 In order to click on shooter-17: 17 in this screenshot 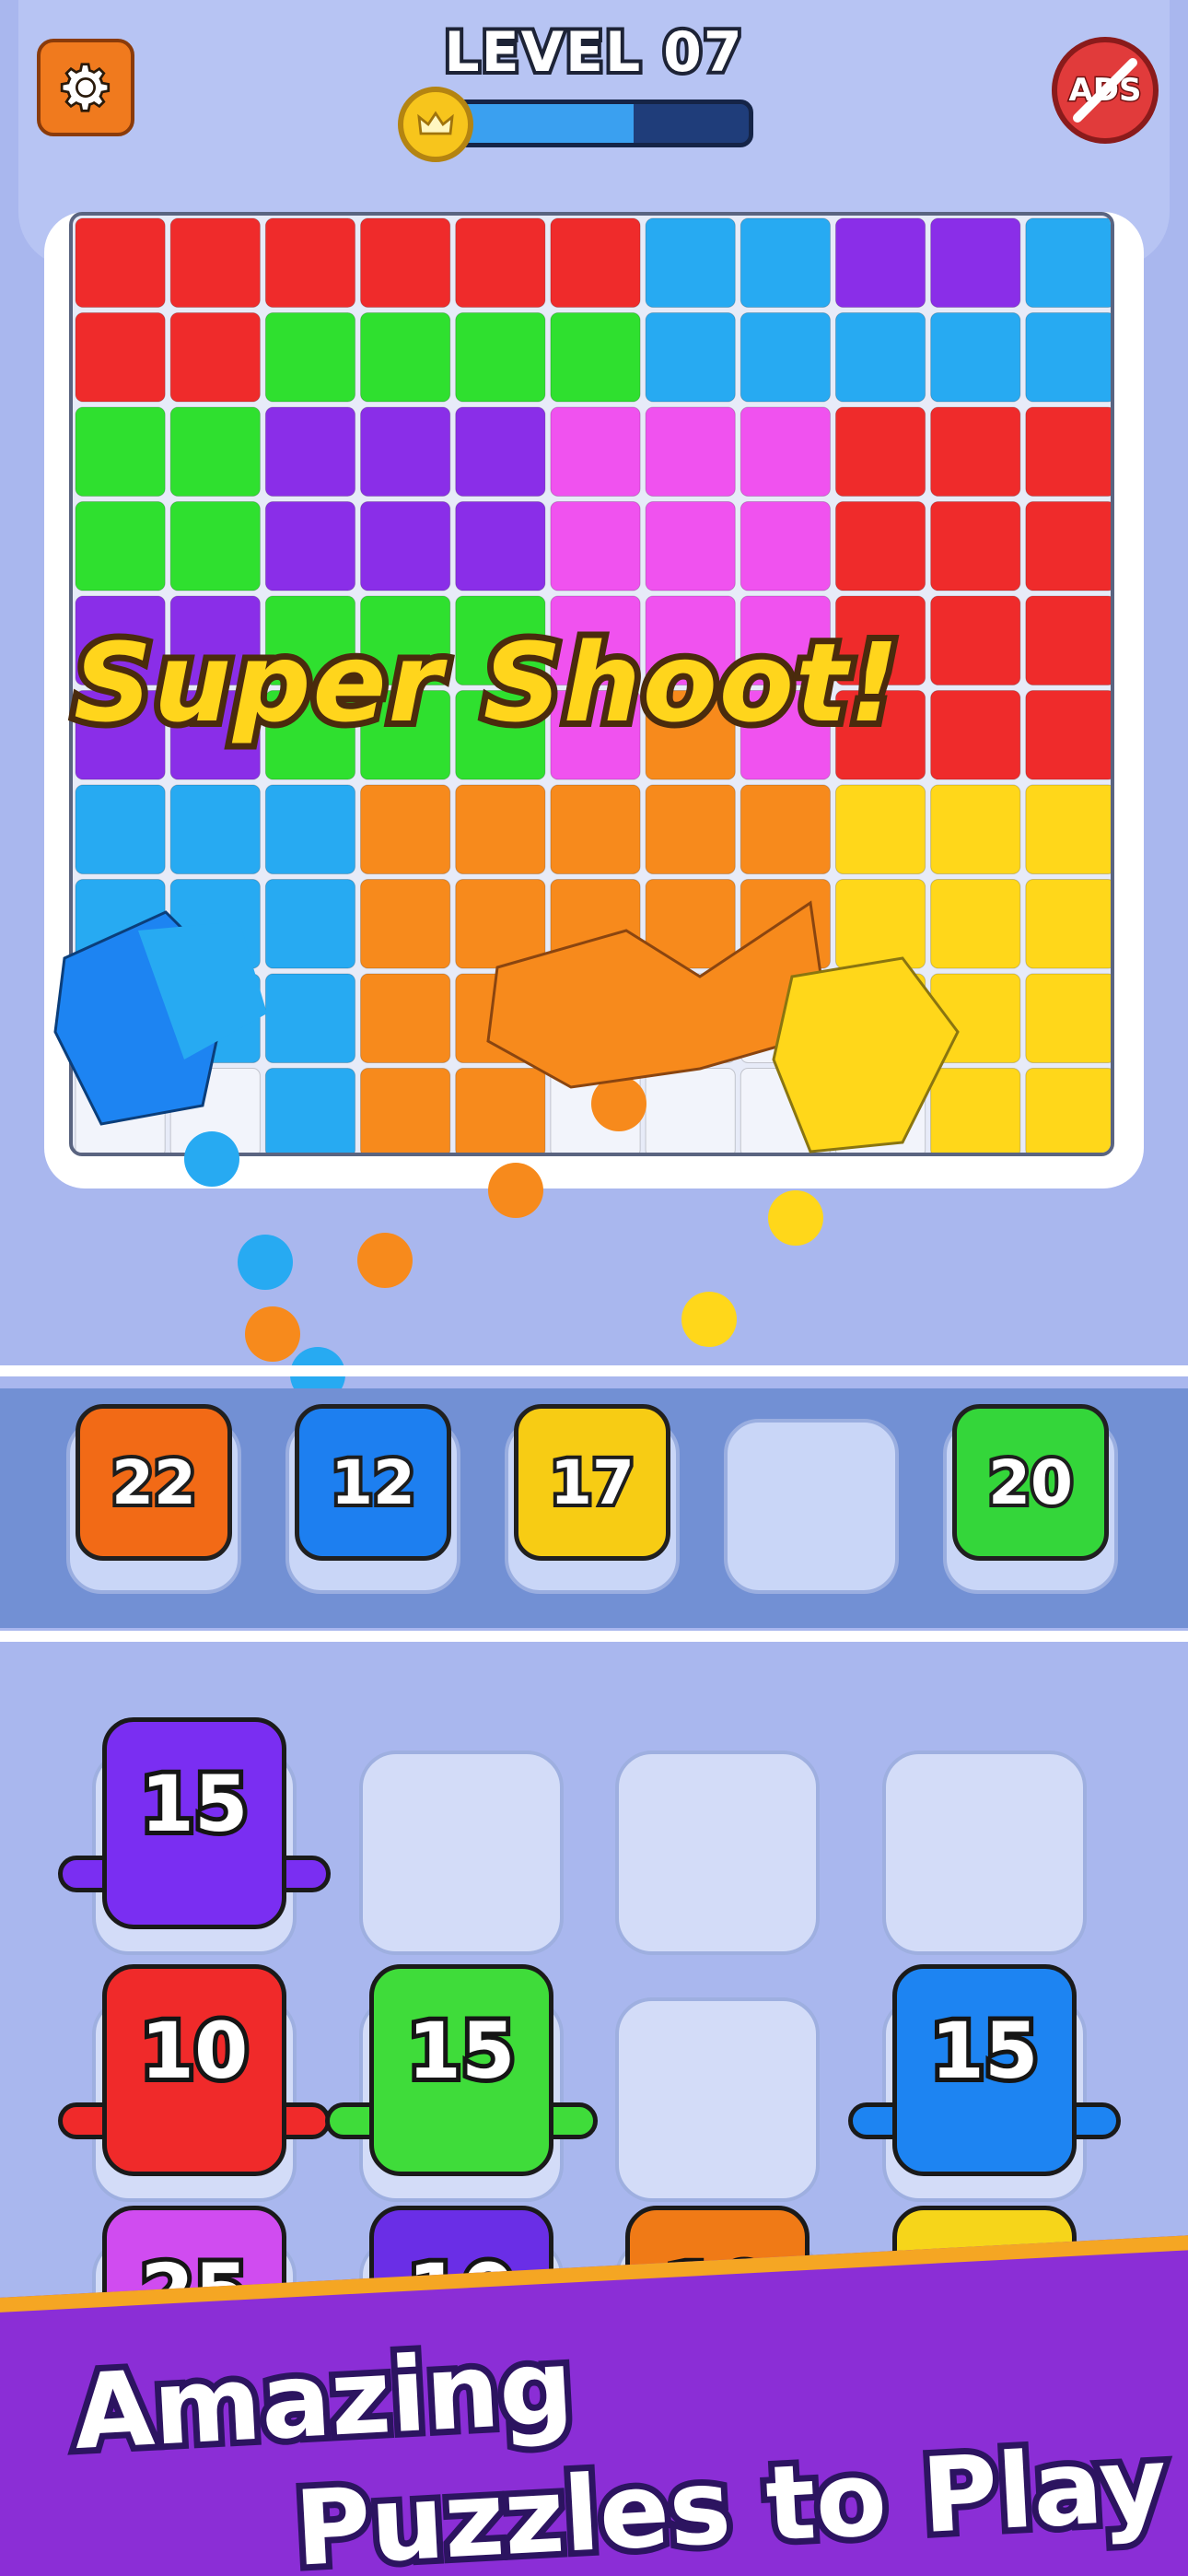, I will do `click(592, 1482)`.